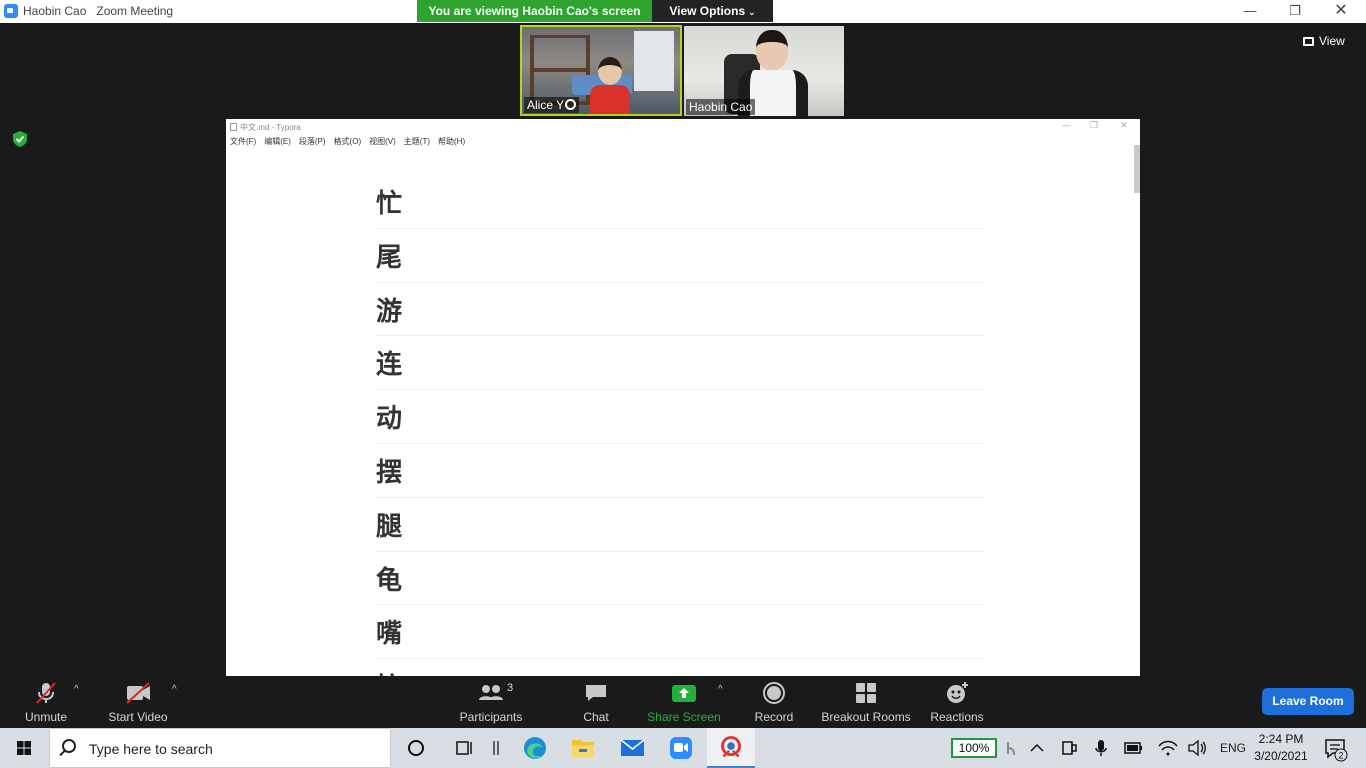  What do you see at coordinates (1250, 11) in the screenshot?
I see `minimize-button: —` at bounding box center [1250, 11].